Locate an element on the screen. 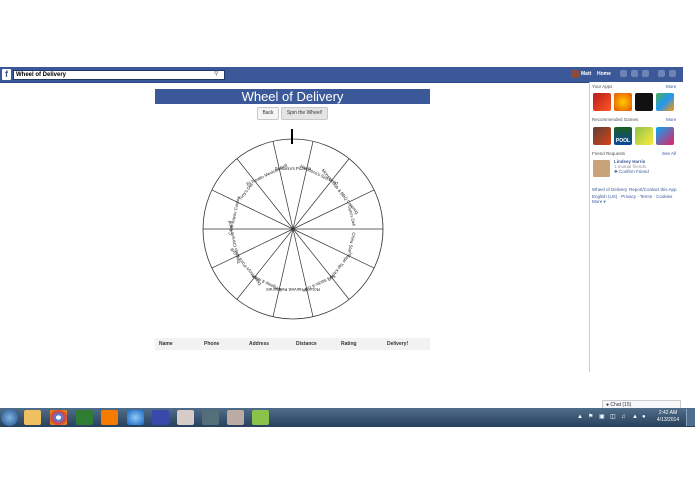 The height and width of the screenshot is (494, 695). paint-icon is located at coordinates (235, 417).